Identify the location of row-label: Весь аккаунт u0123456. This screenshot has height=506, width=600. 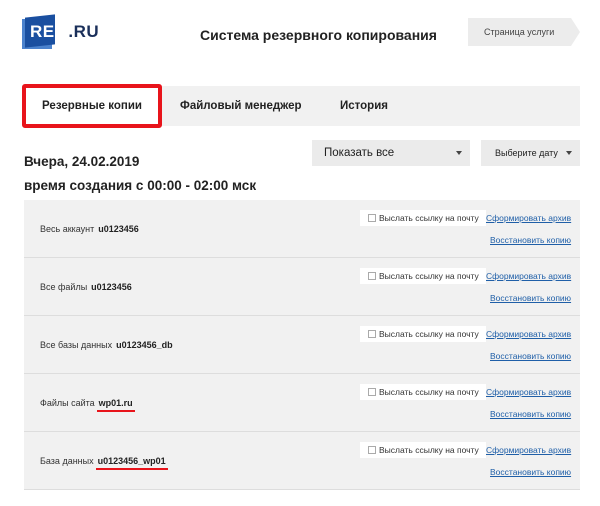
(89, 229).